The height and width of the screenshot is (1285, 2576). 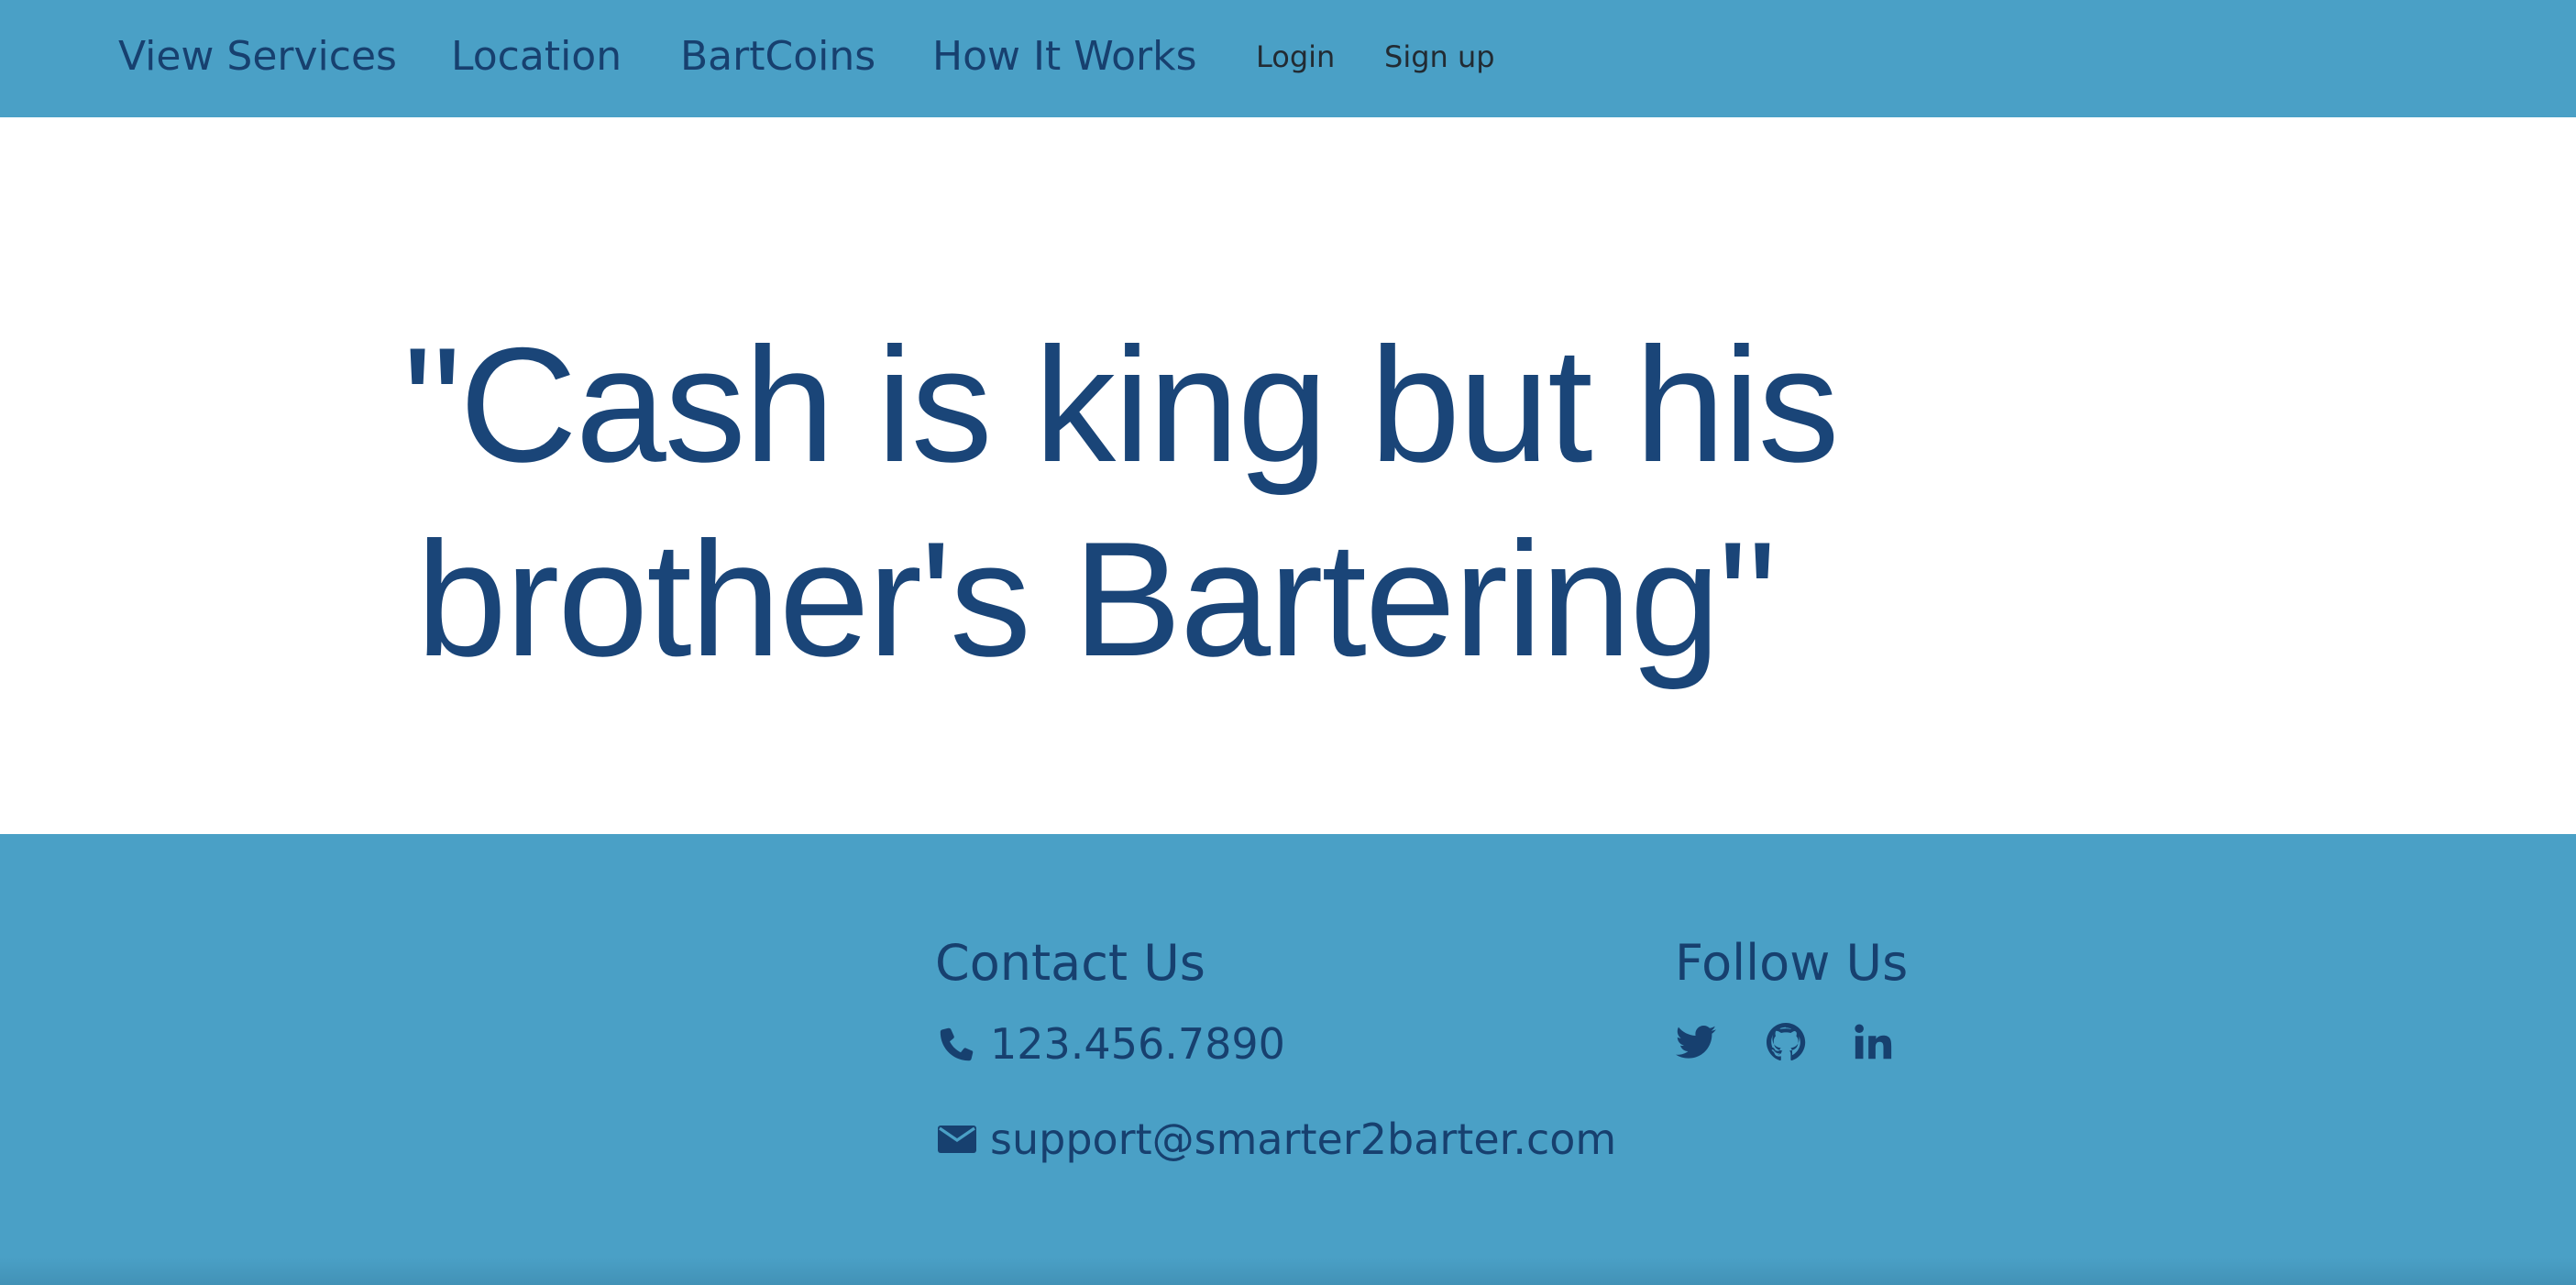 I want to click on nav-bartcoins: BartCoins, so click(x=778, y=56).